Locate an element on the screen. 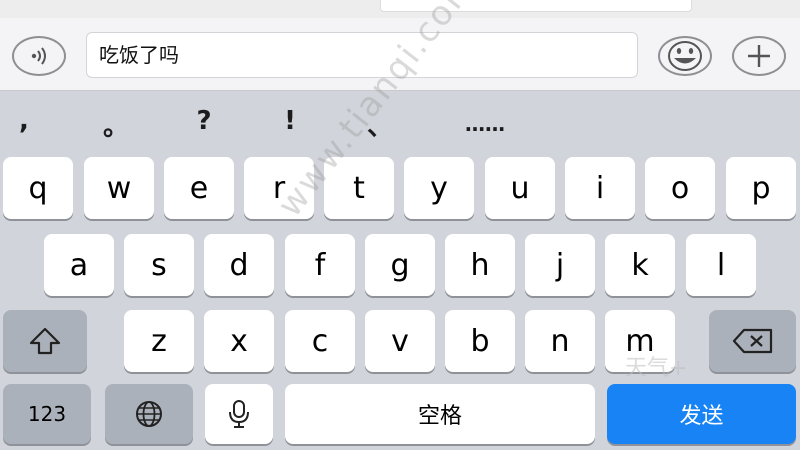 The image size is (800, 450). key-c: c is located at coordinates (320, 341).